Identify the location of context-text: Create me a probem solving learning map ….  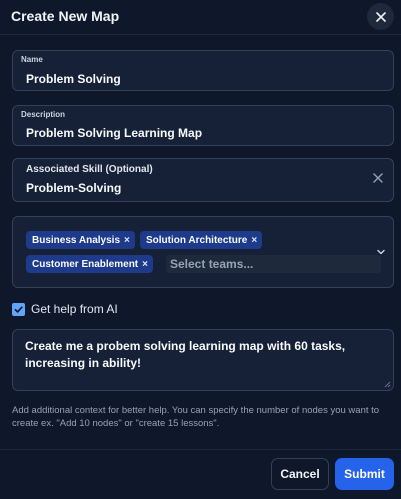
(185, 354).